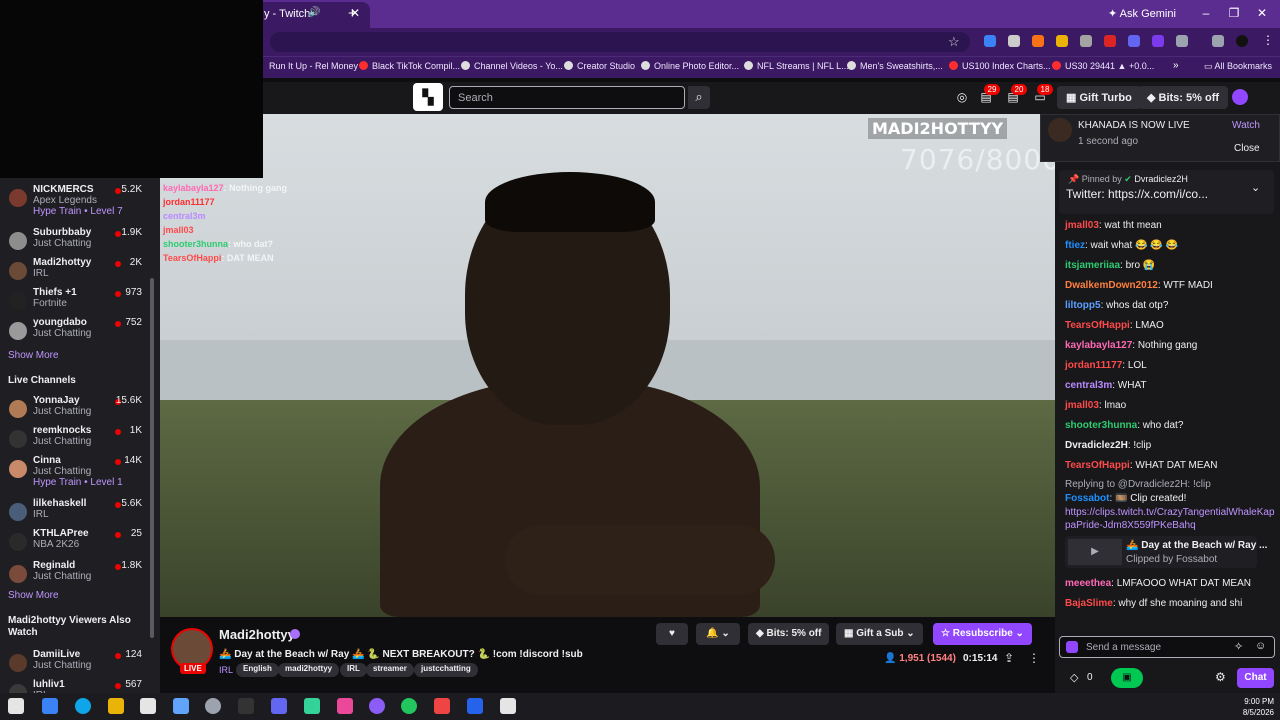 This screenshot has width=1280, height=720. I want to click on chat-username: central3m, so click(1088, 385).